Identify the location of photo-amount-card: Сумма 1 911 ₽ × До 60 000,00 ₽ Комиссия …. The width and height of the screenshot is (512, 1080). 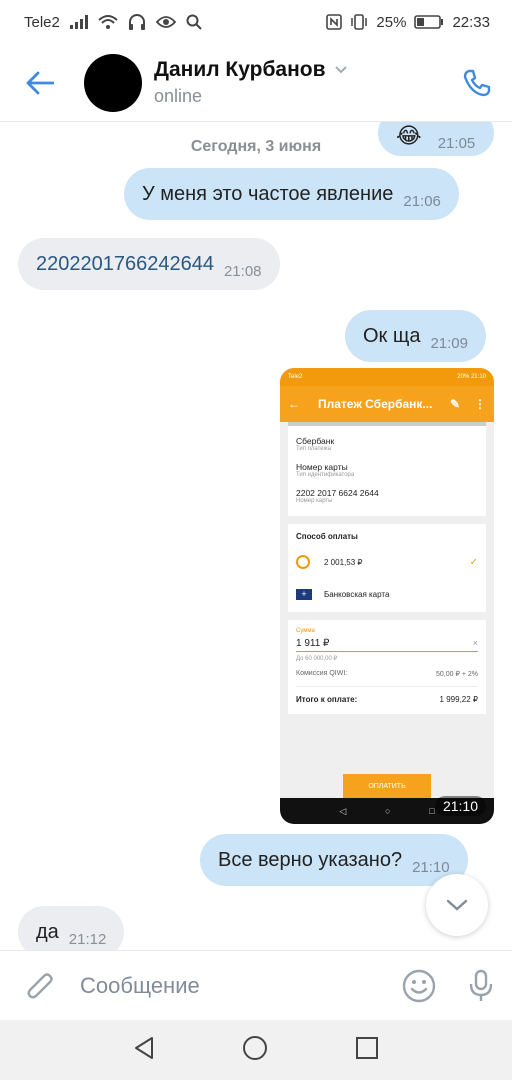
(387, 667).